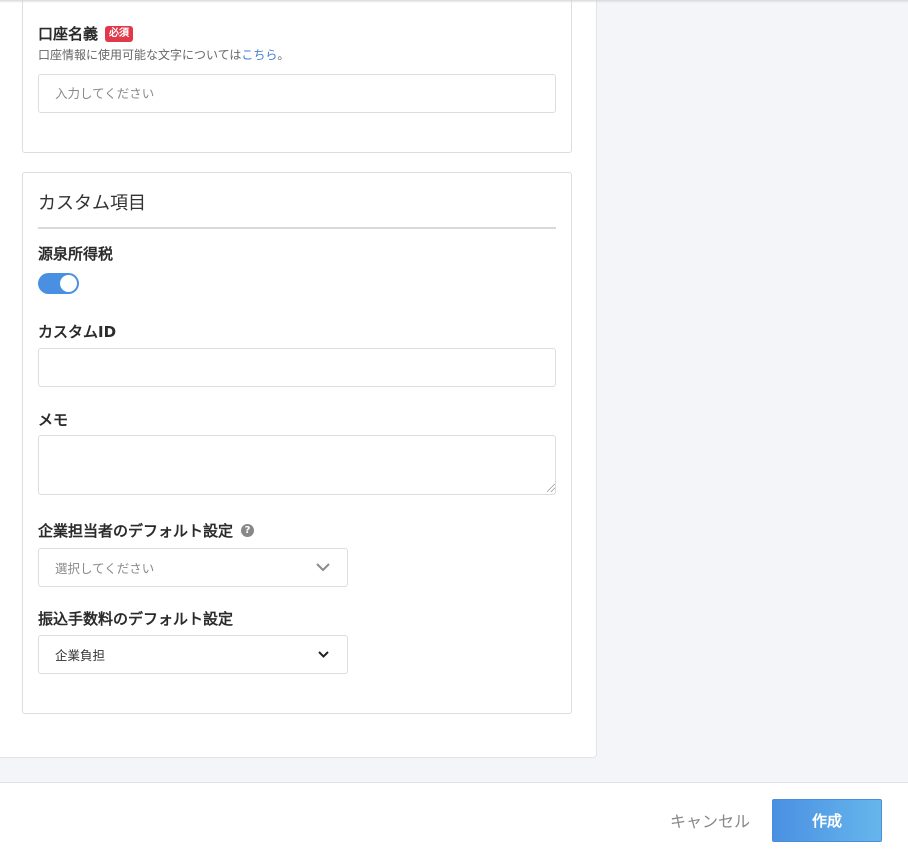 Image resolution: width=908 pixels, height=857 pixels. Describe the element at coordinates (297, 465) in the screenshot. I see `memo-textarea` at that location.